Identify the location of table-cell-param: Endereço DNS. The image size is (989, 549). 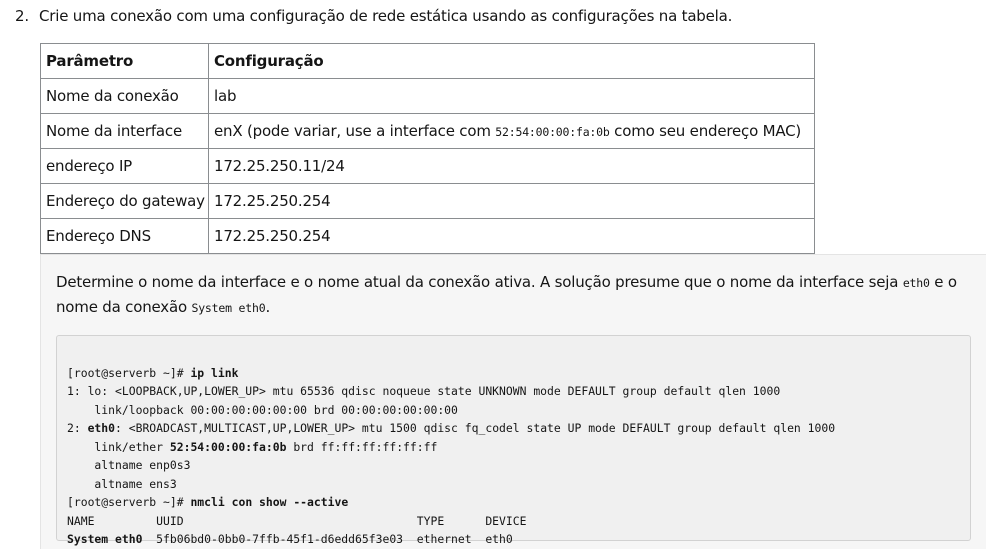
(124, 236).